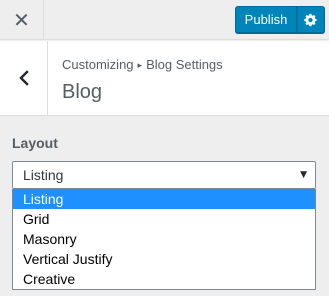 The image size is (329, 296). I want to click on back-button, so click(24, 78).